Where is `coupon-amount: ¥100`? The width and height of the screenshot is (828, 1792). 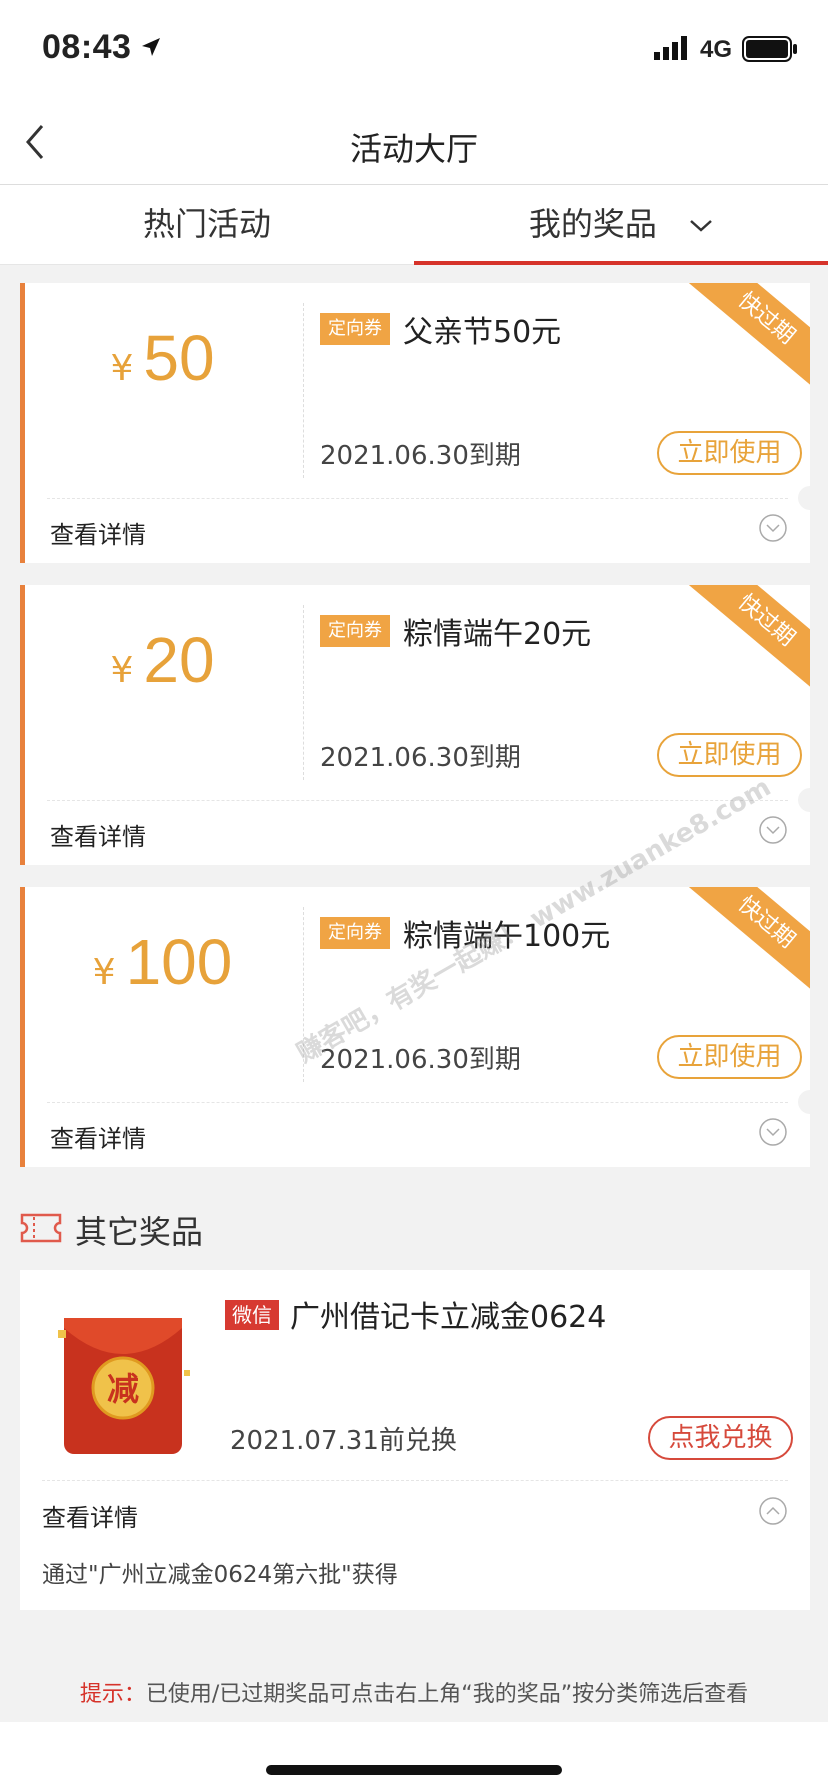 coupon-amount: ¥100 is located at coordinates (162, 962).